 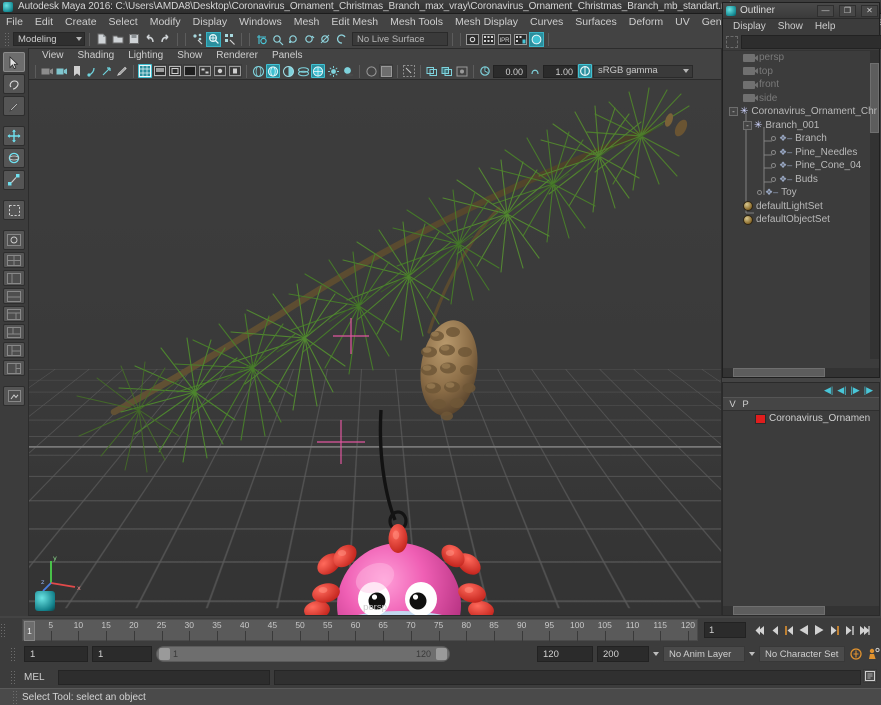 What do you see at coordinates (12, 654) in the screenshot?
I see `range-slider-grip` at bounding box center [12, 654].